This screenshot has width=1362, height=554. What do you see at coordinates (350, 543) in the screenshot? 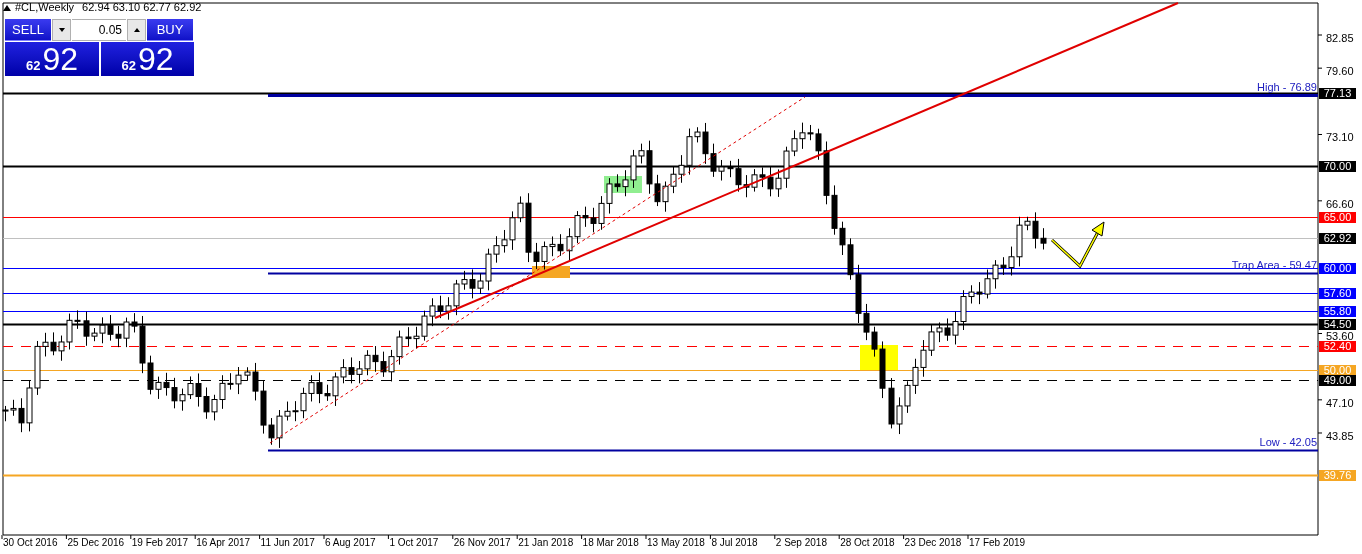
I see `date-axis-label: 6 Aug 2017` at bounding box center [350, 543].